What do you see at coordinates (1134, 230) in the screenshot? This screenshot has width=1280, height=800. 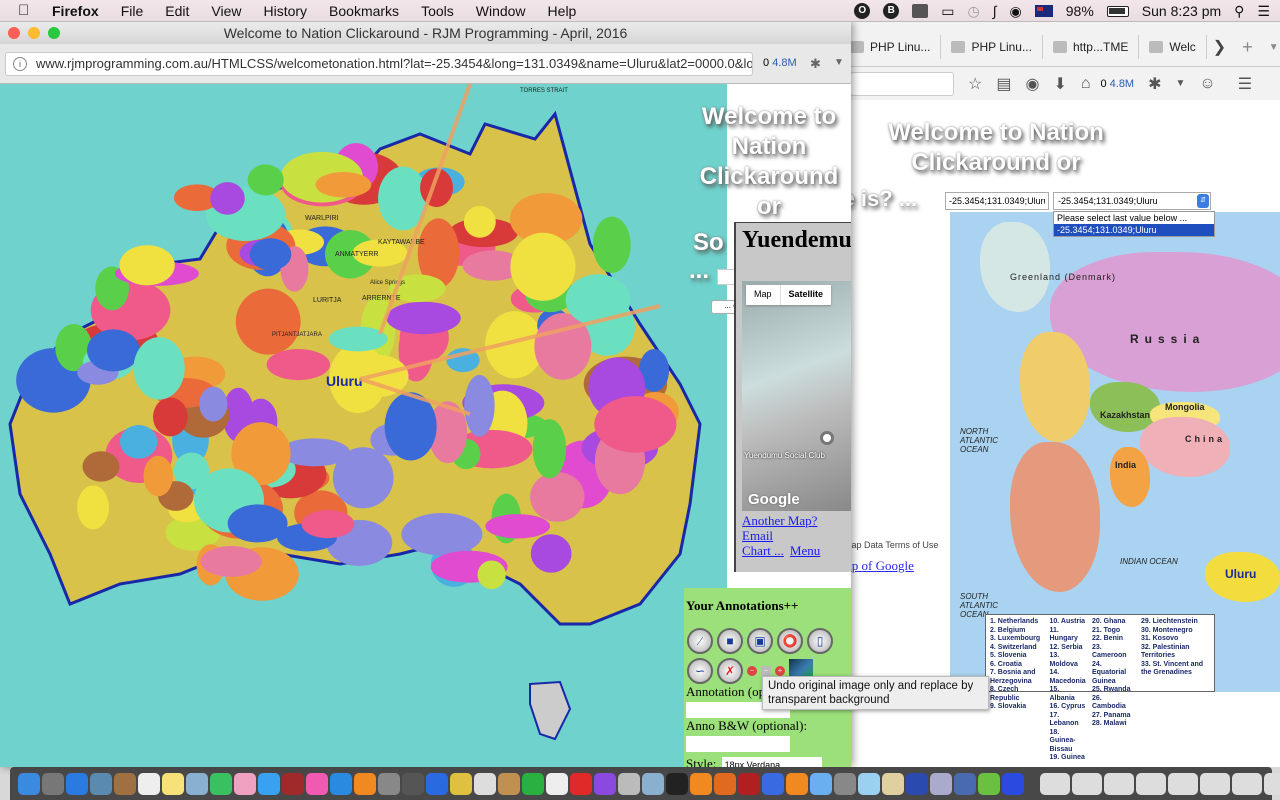 I see `dropdown-option-selected: -25.3454;131.0349;Uluru` at bounding box center [1134, 230].